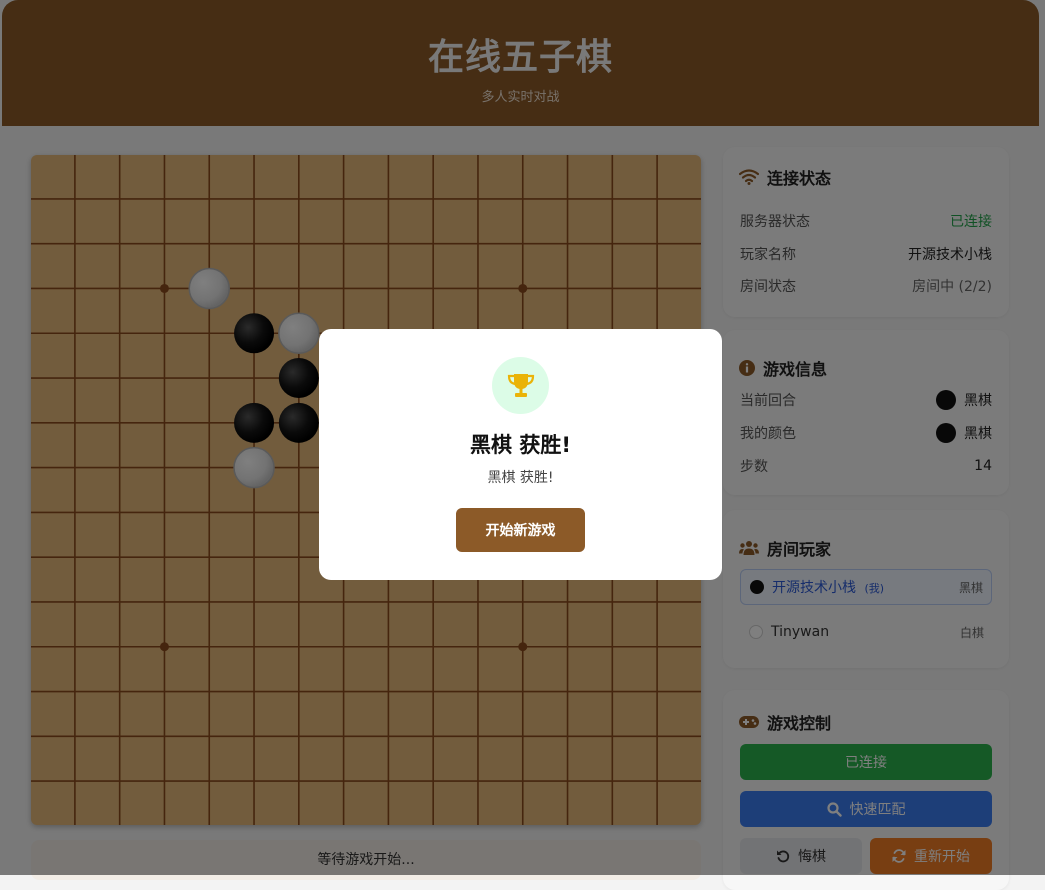  I want to click on game-over-modal: 黑棋 获胜! 黑棋 获胜! 开始新游戏, so click(520, 454).